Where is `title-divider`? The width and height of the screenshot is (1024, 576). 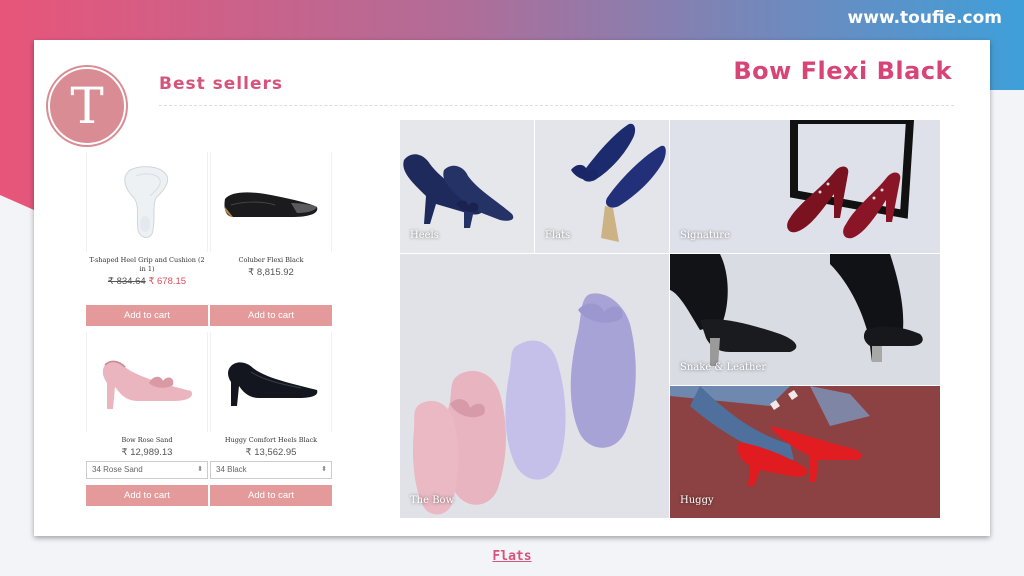 title-divider is located at coordinates (556, 105).